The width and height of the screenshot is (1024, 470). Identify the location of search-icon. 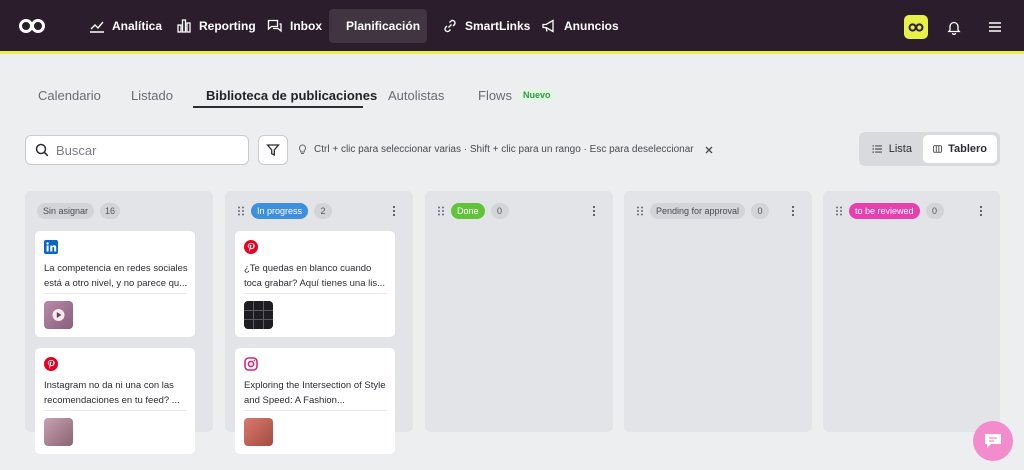
(42, 150).